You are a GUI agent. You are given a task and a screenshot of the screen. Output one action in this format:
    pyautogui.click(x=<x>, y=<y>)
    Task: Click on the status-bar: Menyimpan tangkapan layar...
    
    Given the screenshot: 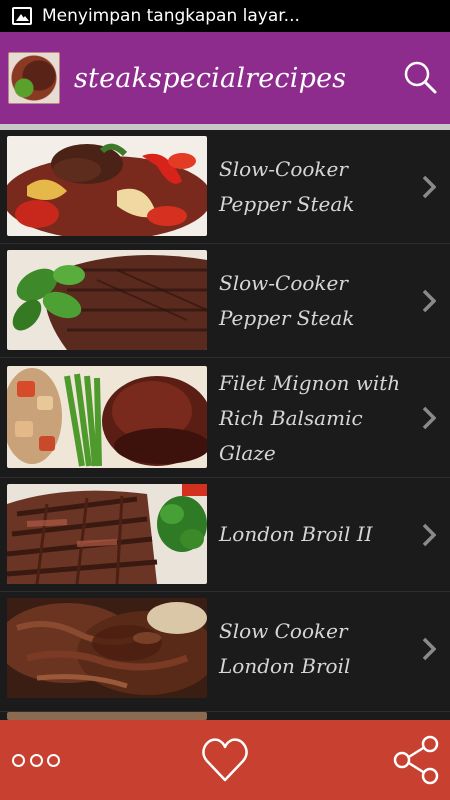 What is the action you would take?
    pyautogui.click(x=225, y=16)
    